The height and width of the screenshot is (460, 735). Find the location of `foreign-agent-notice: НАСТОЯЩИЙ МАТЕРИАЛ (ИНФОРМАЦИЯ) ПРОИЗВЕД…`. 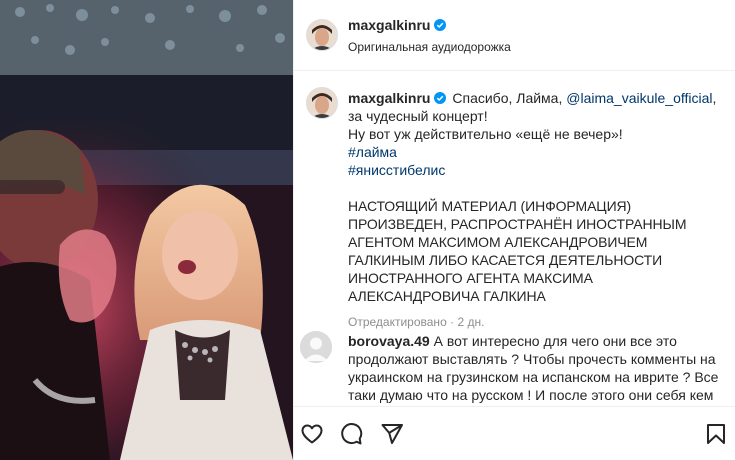

foreign-agent-notice: НАСТОЯЩИЙ МАТЕРИАЛ (ИНФОРМАЦИЯ) ПРОИЗВЕД… is located at coordinates (517, 251).